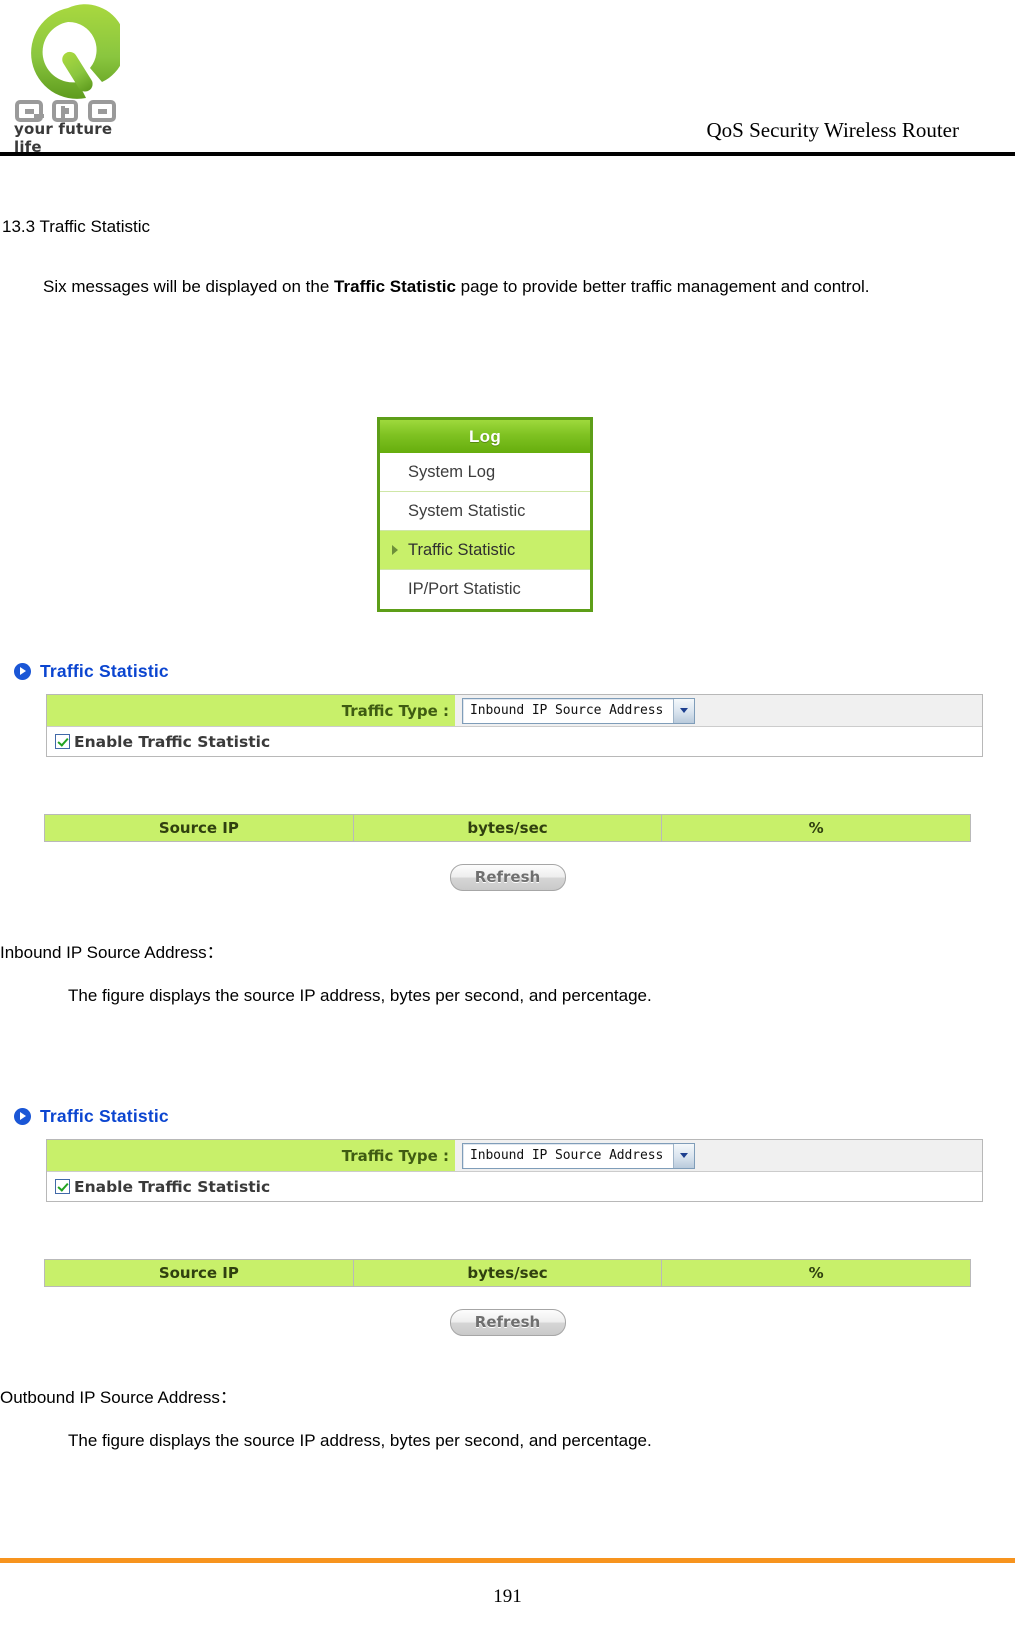 This screenshot has height=1632, width=1015. What do you see at coordinates (507, 1596) in the screenshot?
I see `page-number: 191` at bounding box center [507, 1596].